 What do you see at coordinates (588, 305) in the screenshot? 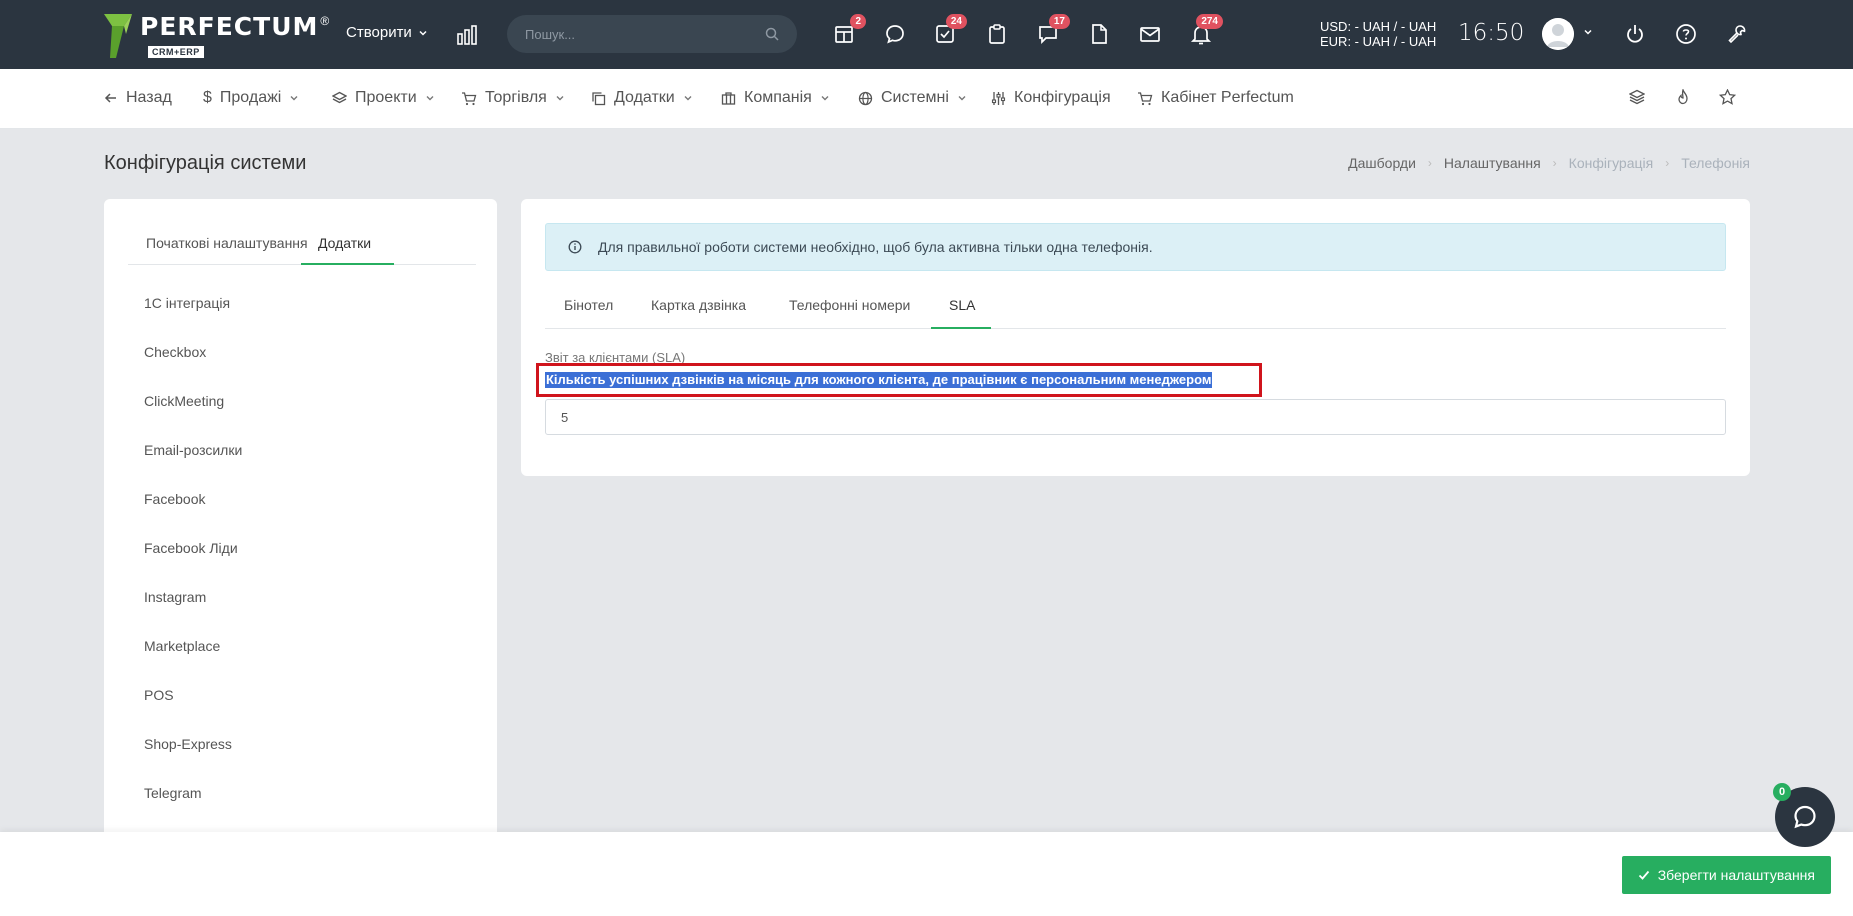
I see `tab-binotel: Бінотел` at bounding box center [588, 305].